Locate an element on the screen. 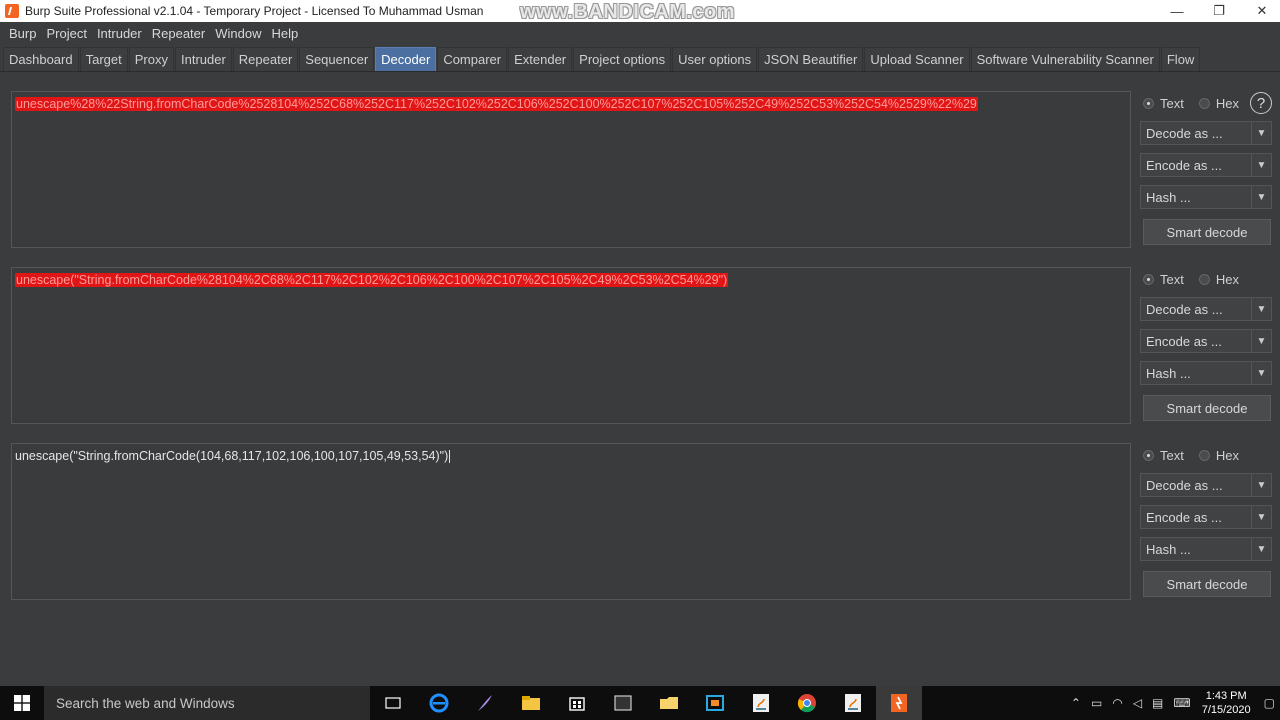 Image resolution: width=1280 pixels, height=720 pixels. menu-project: Project is located at coordinates (66, 33).